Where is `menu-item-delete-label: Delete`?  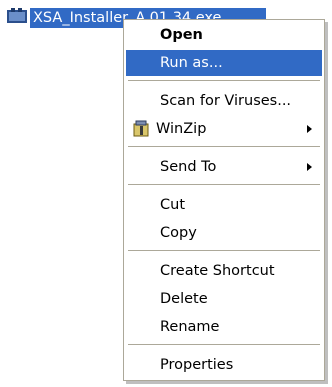
menu-item-delete-label: Delete is located at coordinates (184, 299).